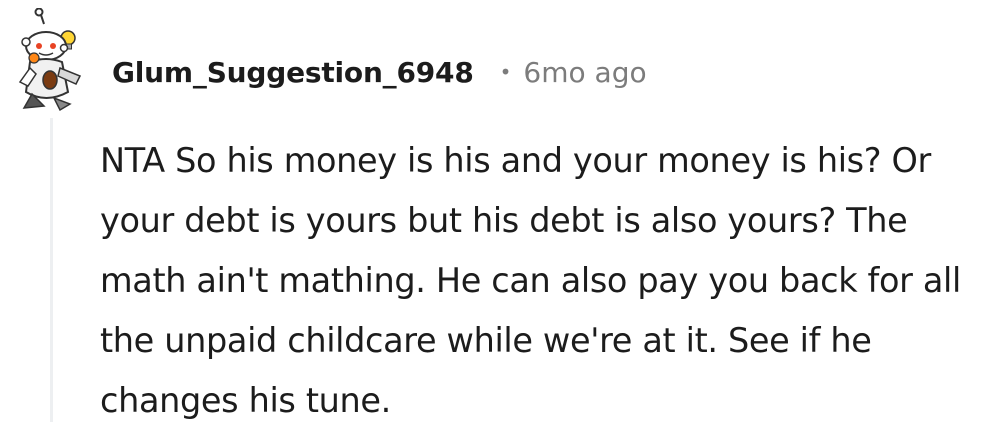  I want to click on author-username: Glum_Suggestion_6948, so click(293, 72).